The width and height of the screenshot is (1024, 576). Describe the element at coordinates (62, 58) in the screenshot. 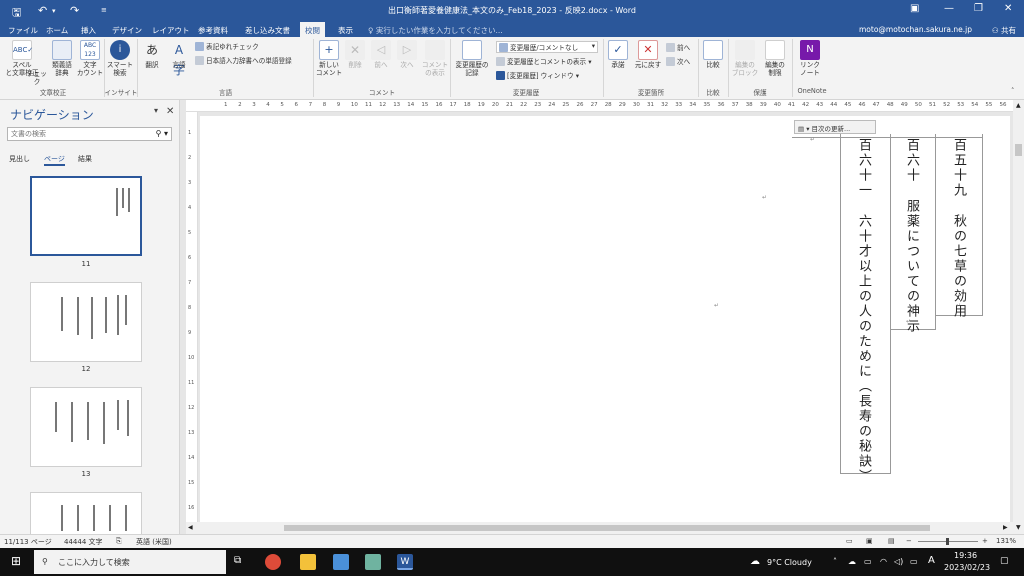

I see `thesaurus-button: 類義語 辞典` at that location.